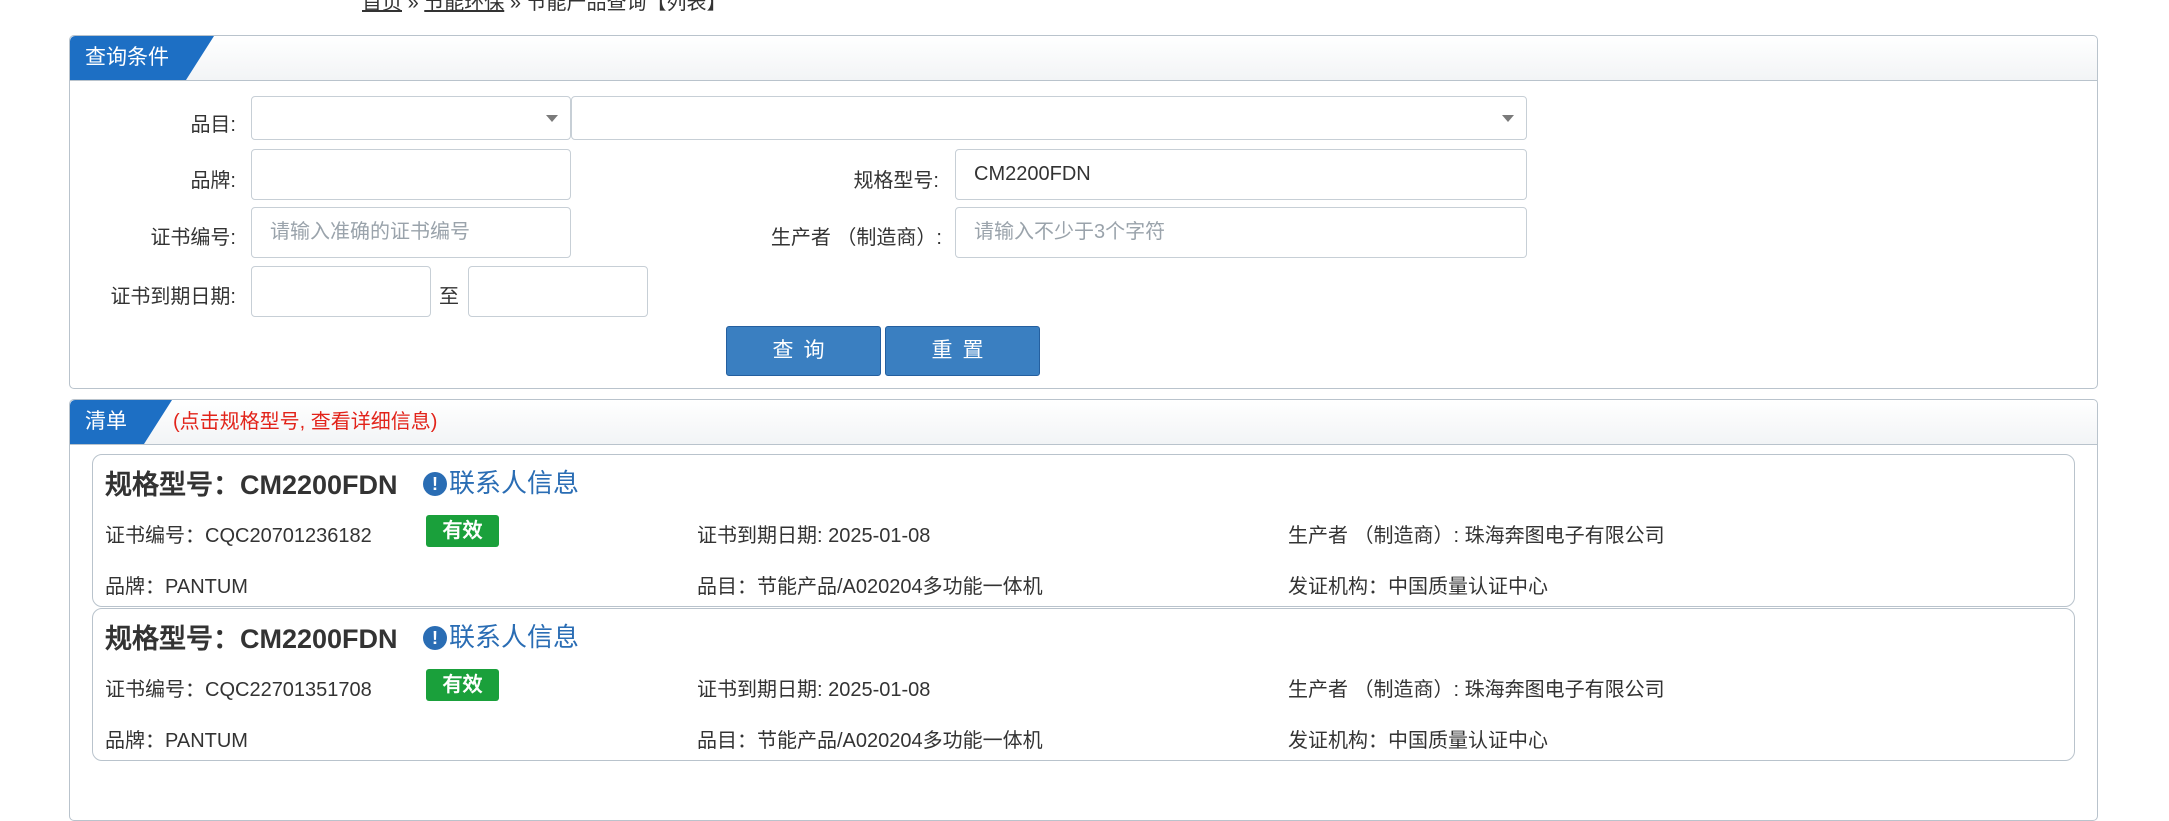 The width and height of the screenshot is (2169, 821). What do you see at coordinates (464, 7) in the screenshot?
I see `breadcrumb-section: 节能环保` at bounding box center [464, 7].